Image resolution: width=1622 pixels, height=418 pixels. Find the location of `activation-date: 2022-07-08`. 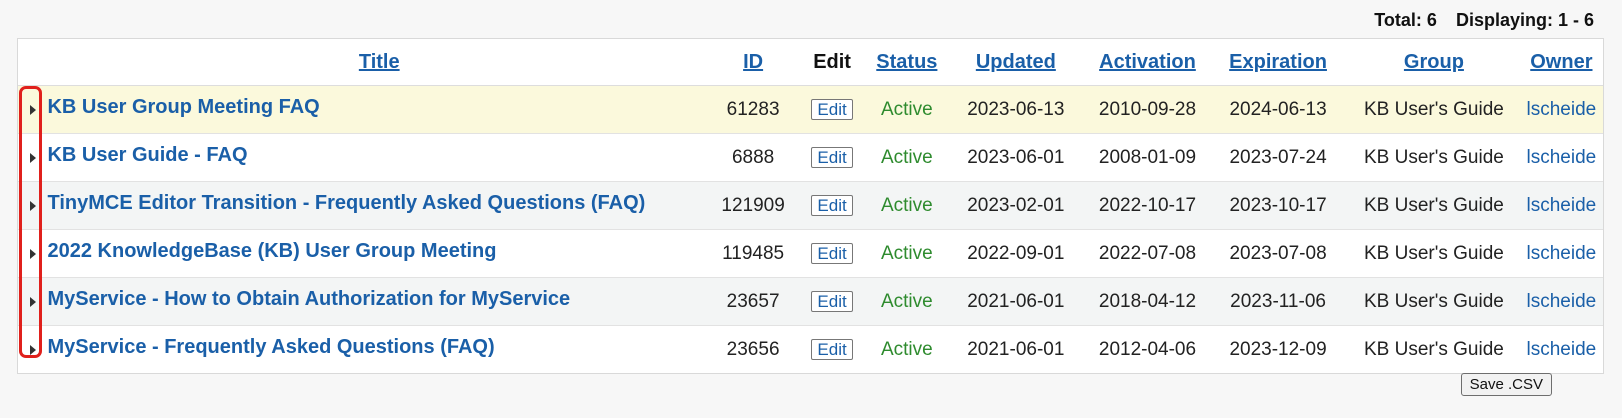

activation-date: 2022-07-08 is located at coordinates (1147, 253).